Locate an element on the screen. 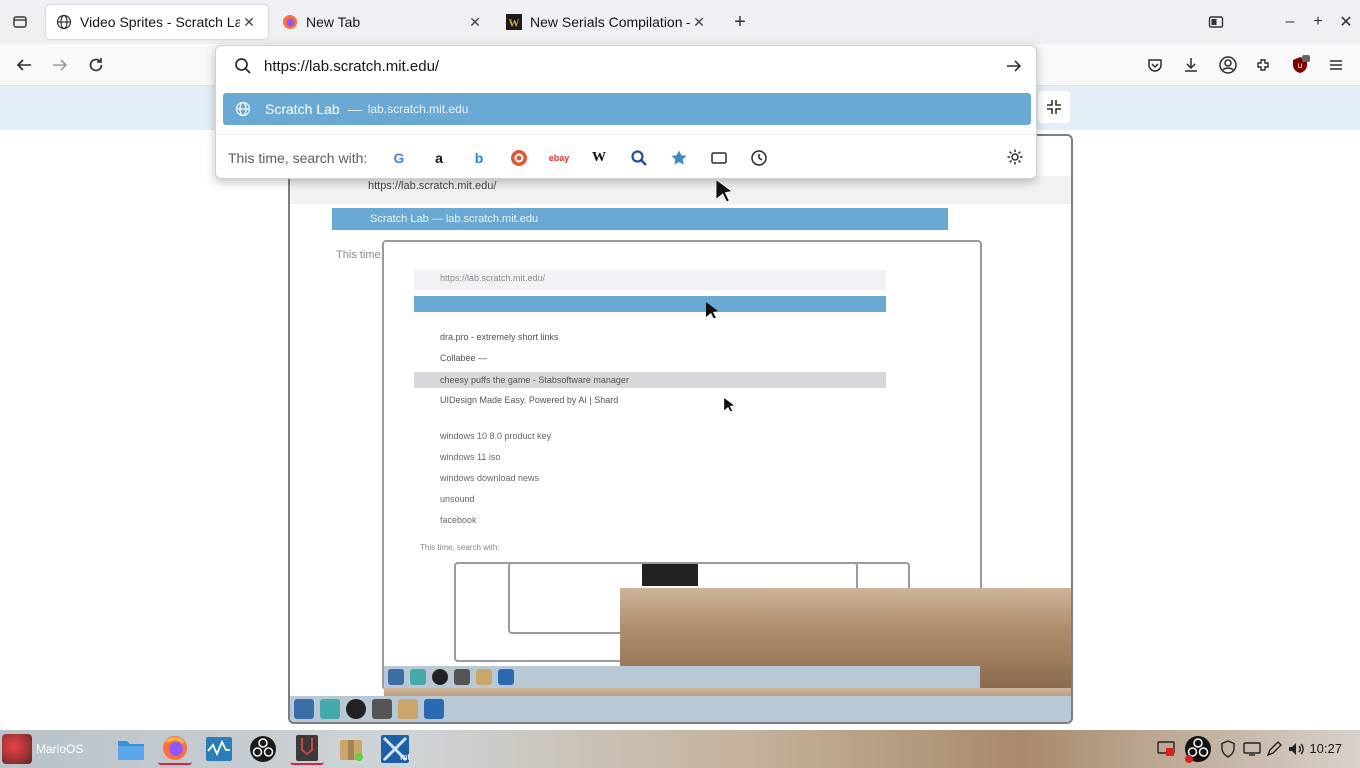 The width and height of the screenshot is (1360, 768). tab-new-serials: W New Serials Compilation — ✕ is located at coordinates (607, 22).